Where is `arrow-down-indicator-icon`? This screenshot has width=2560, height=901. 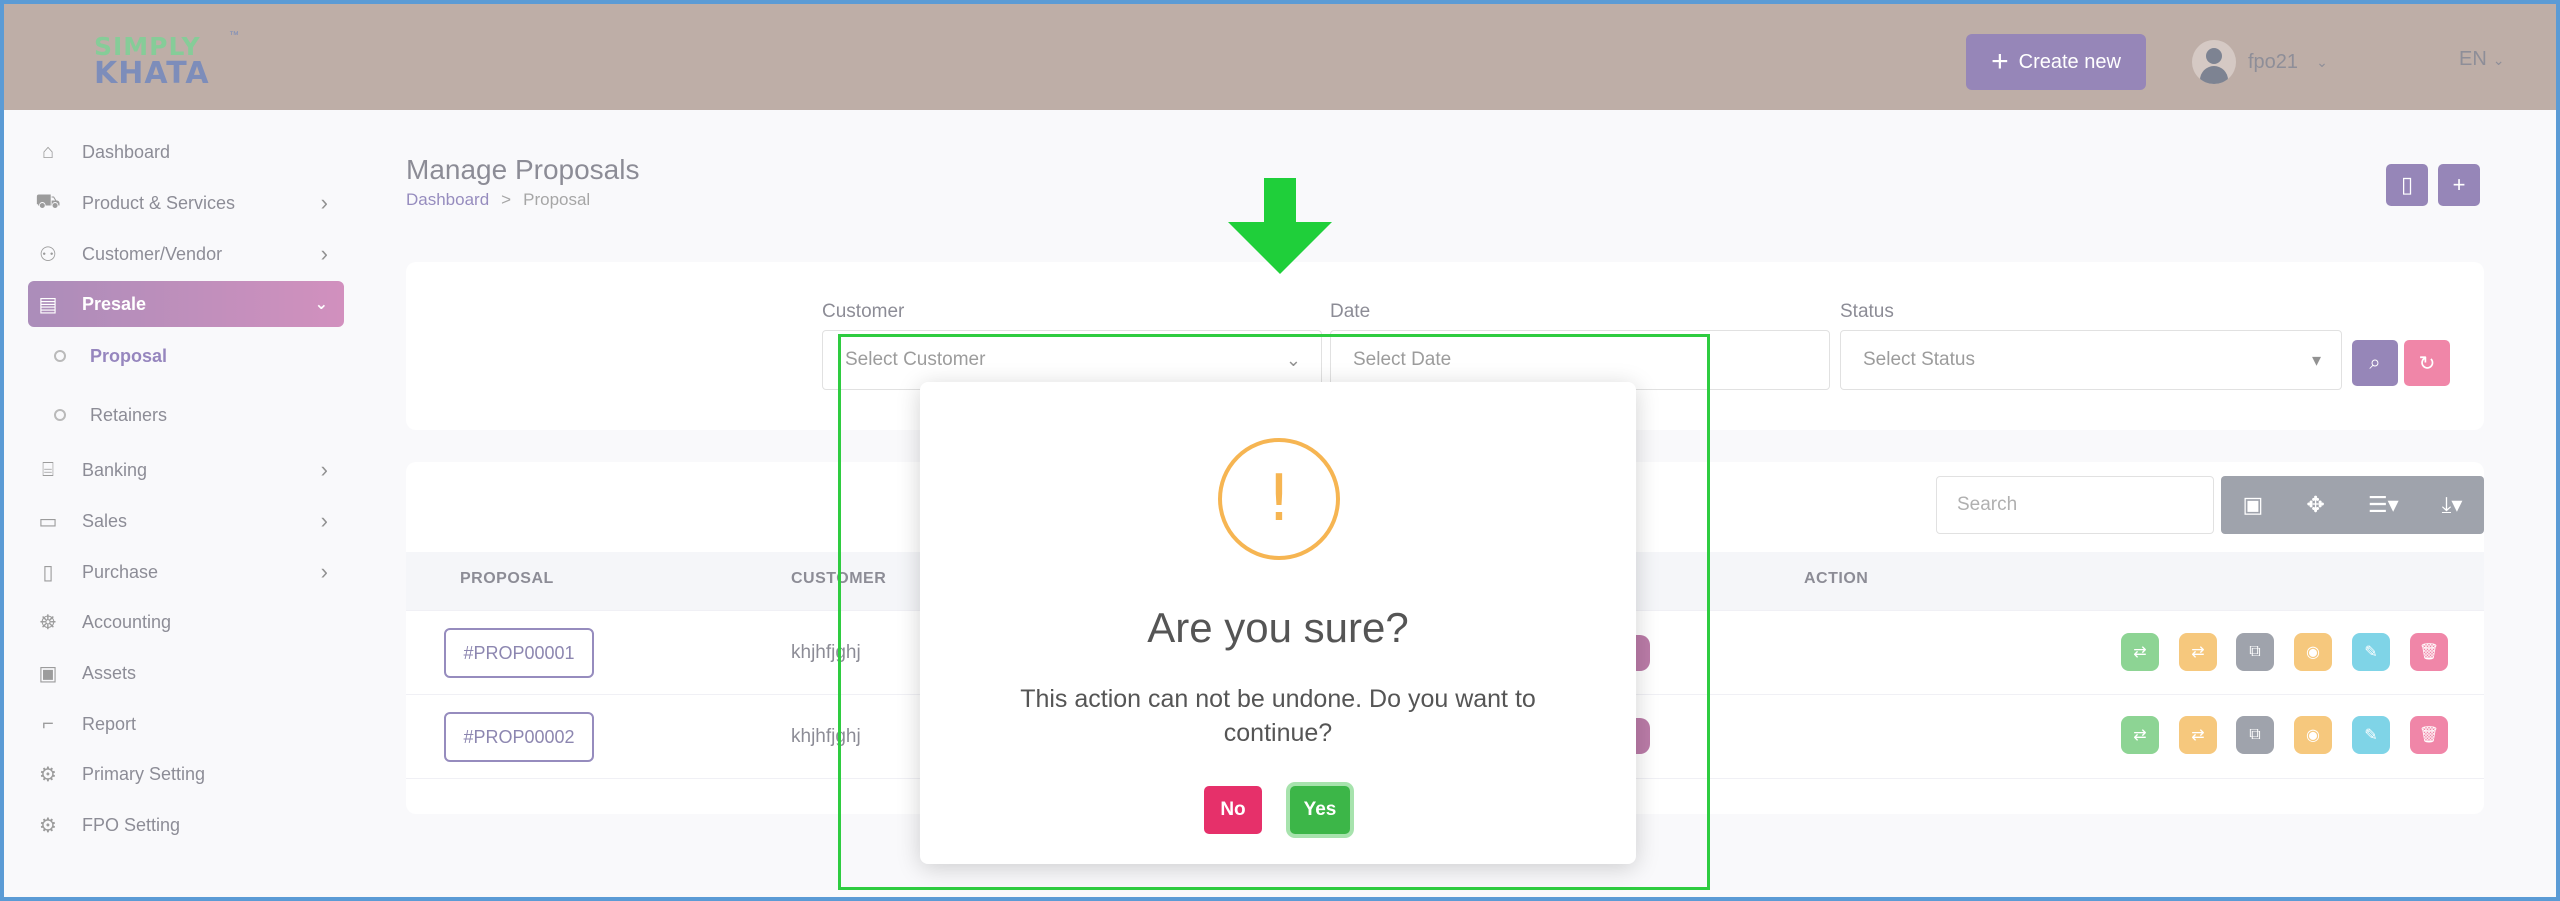 arrow-down-indicator-icon is located at coordinates (1280, 226).